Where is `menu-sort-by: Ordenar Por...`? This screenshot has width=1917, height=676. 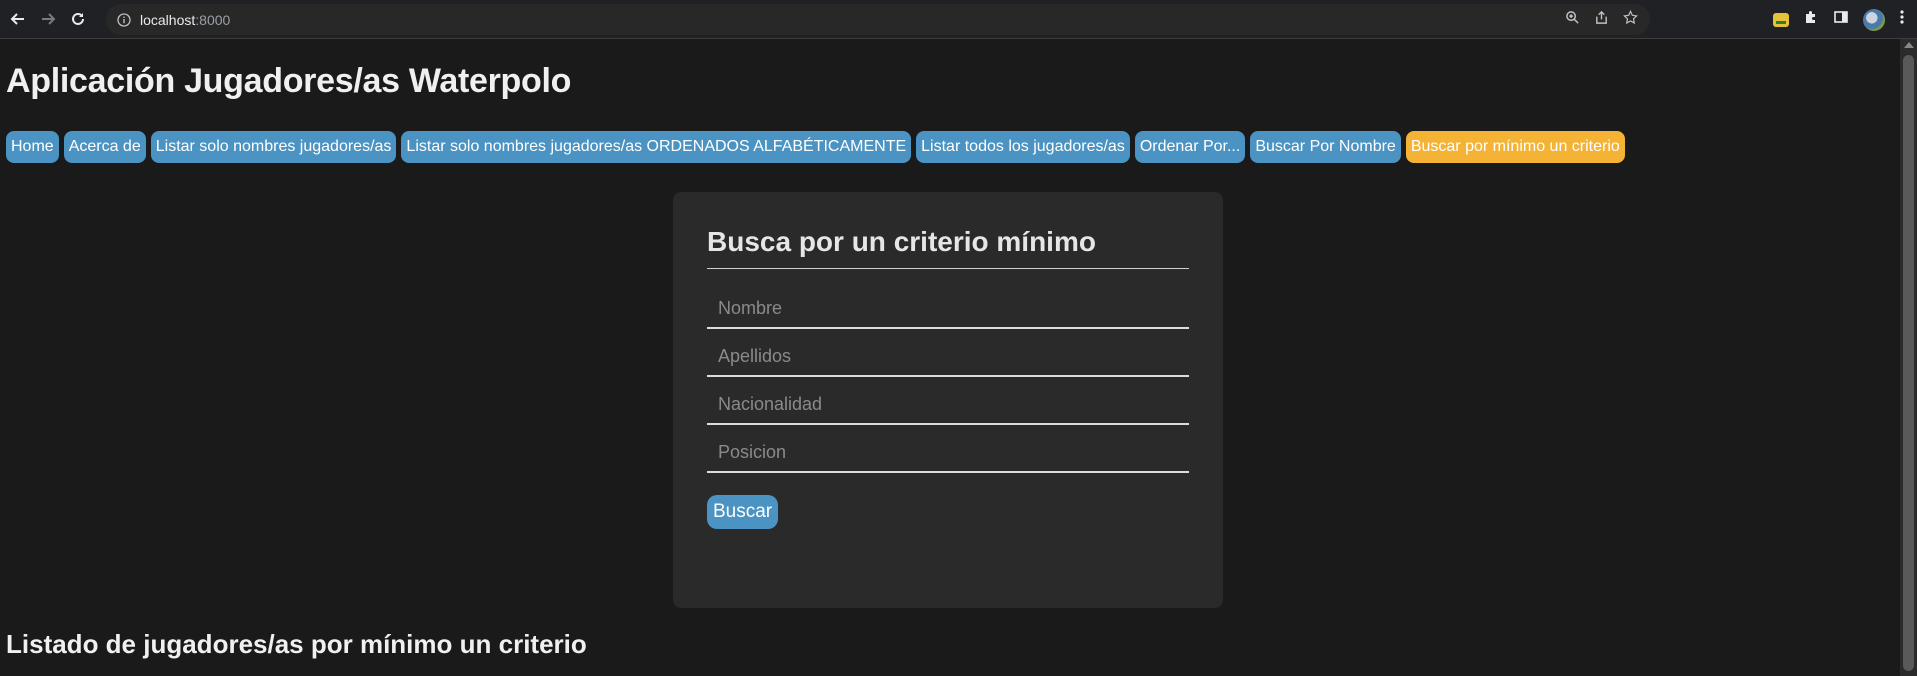 menu-sort-by: Ordenar Por... is located at coordinates (1190, 147).